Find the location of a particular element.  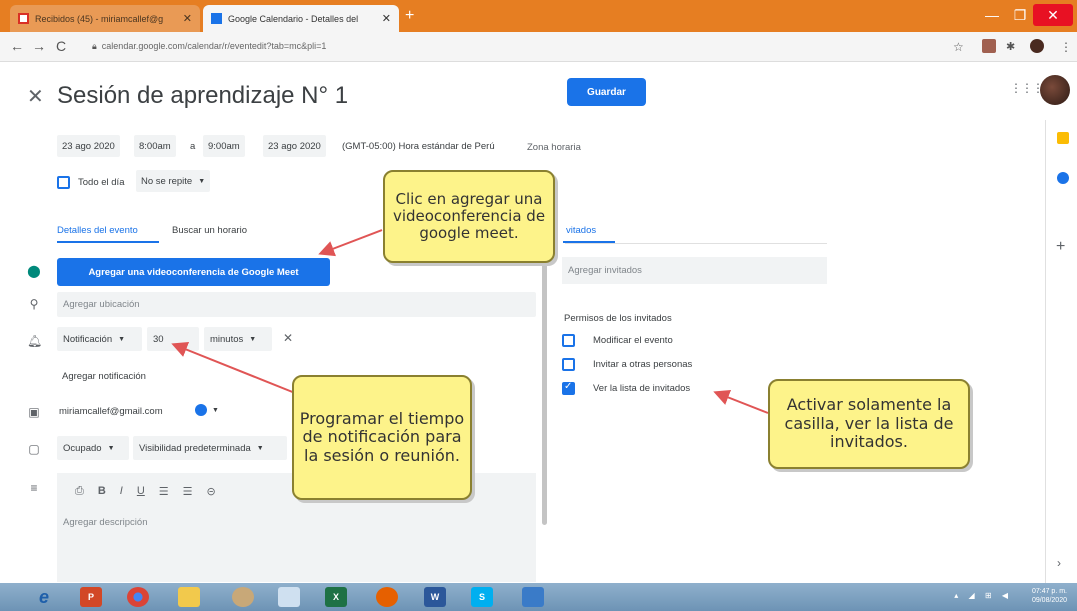

notification-value-input: 30 is located at coordinates (173, 339).